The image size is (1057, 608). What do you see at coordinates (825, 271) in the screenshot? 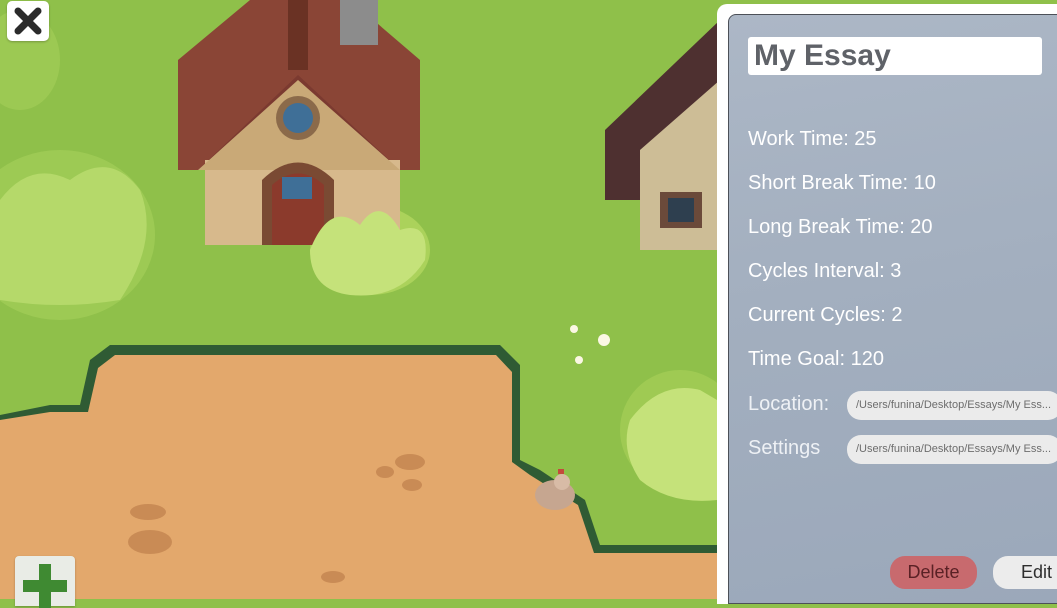
I see `cycles-interval-text: Cycles Interval: 3` at bounding box center [825, 271].